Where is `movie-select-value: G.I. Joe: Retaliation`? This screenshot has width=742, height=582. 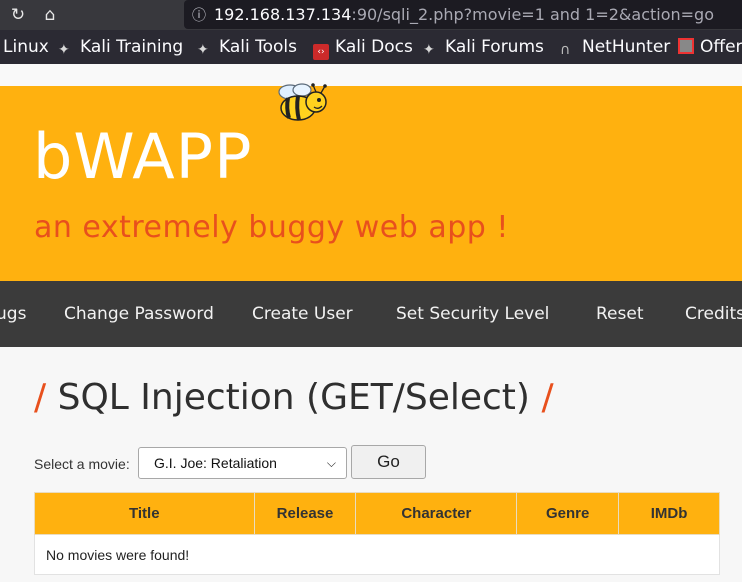 movie-select-value: G.I. Joe: Retaliation is located at coordinates (215, 463).